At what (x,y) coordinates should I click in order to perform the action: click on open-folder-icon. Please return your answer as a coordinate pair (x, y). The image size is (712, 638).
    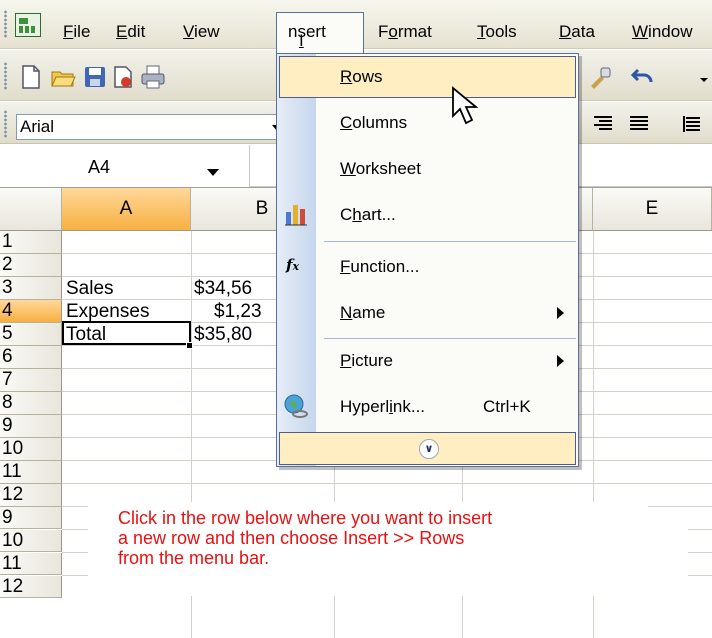
    Looking at the image, I should click on (63, 77).